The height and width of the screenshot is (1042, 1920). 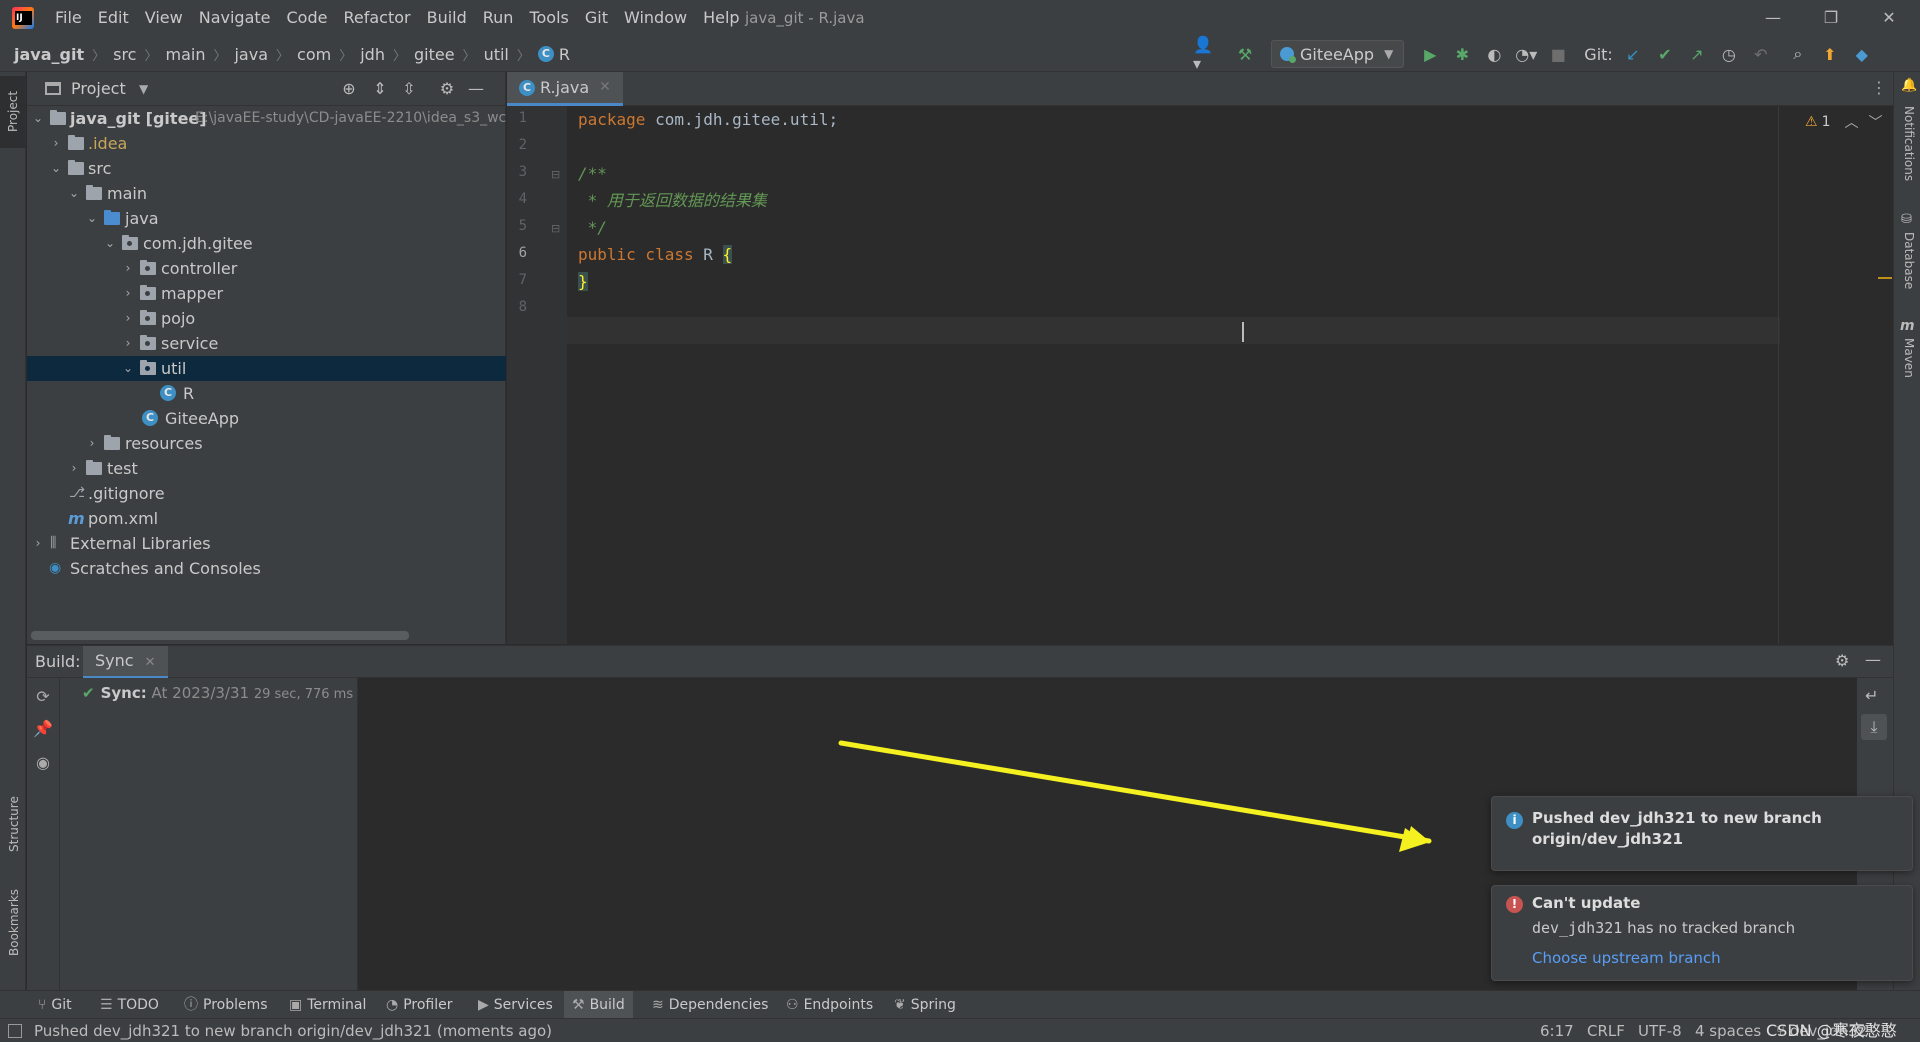 I want to click on tool-tab-build: ⚒ Build, so click(x=598, y=1005).